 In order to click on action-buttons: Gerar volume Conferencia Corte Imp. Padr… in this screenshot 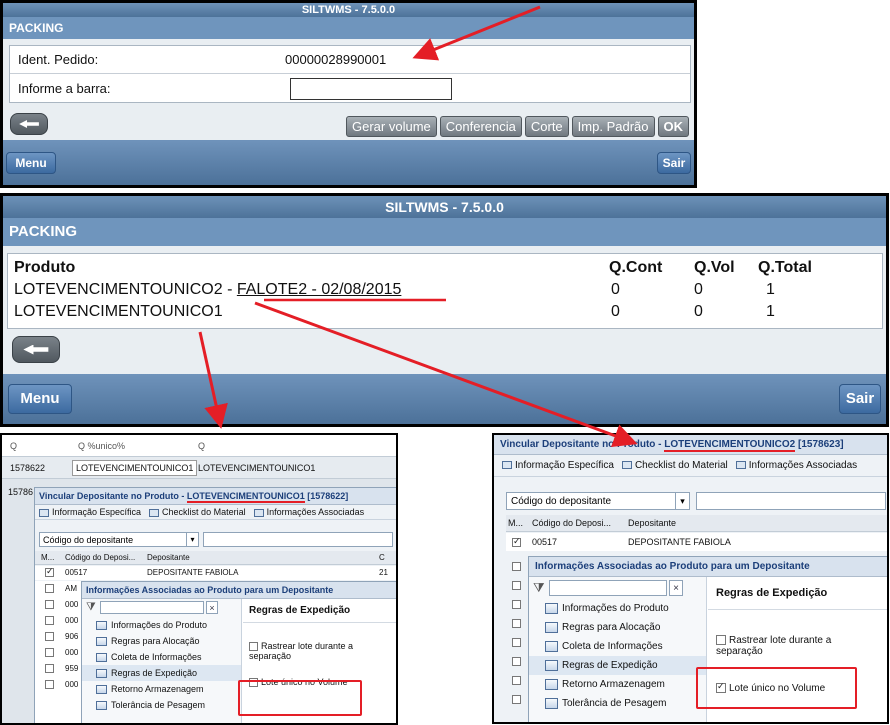, I will do `click(516, 126)`.